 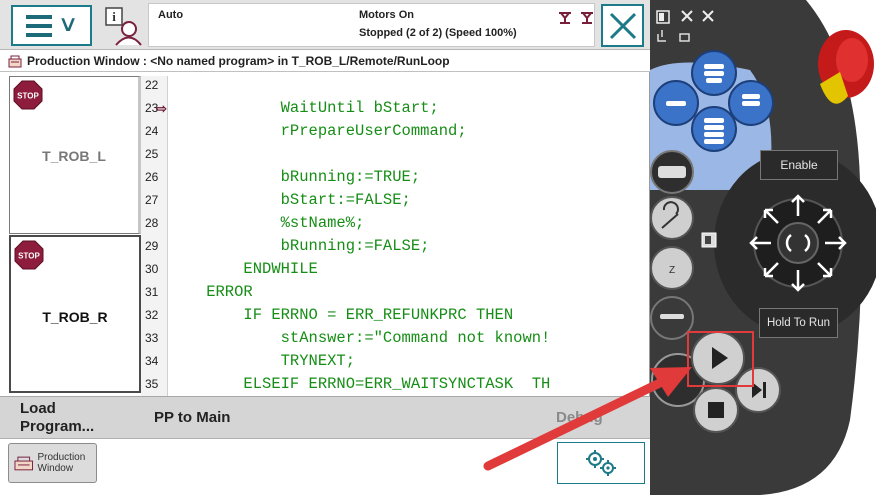 I want to click on code-line: bStart:=FALSE;, so click(x=290, y=200).